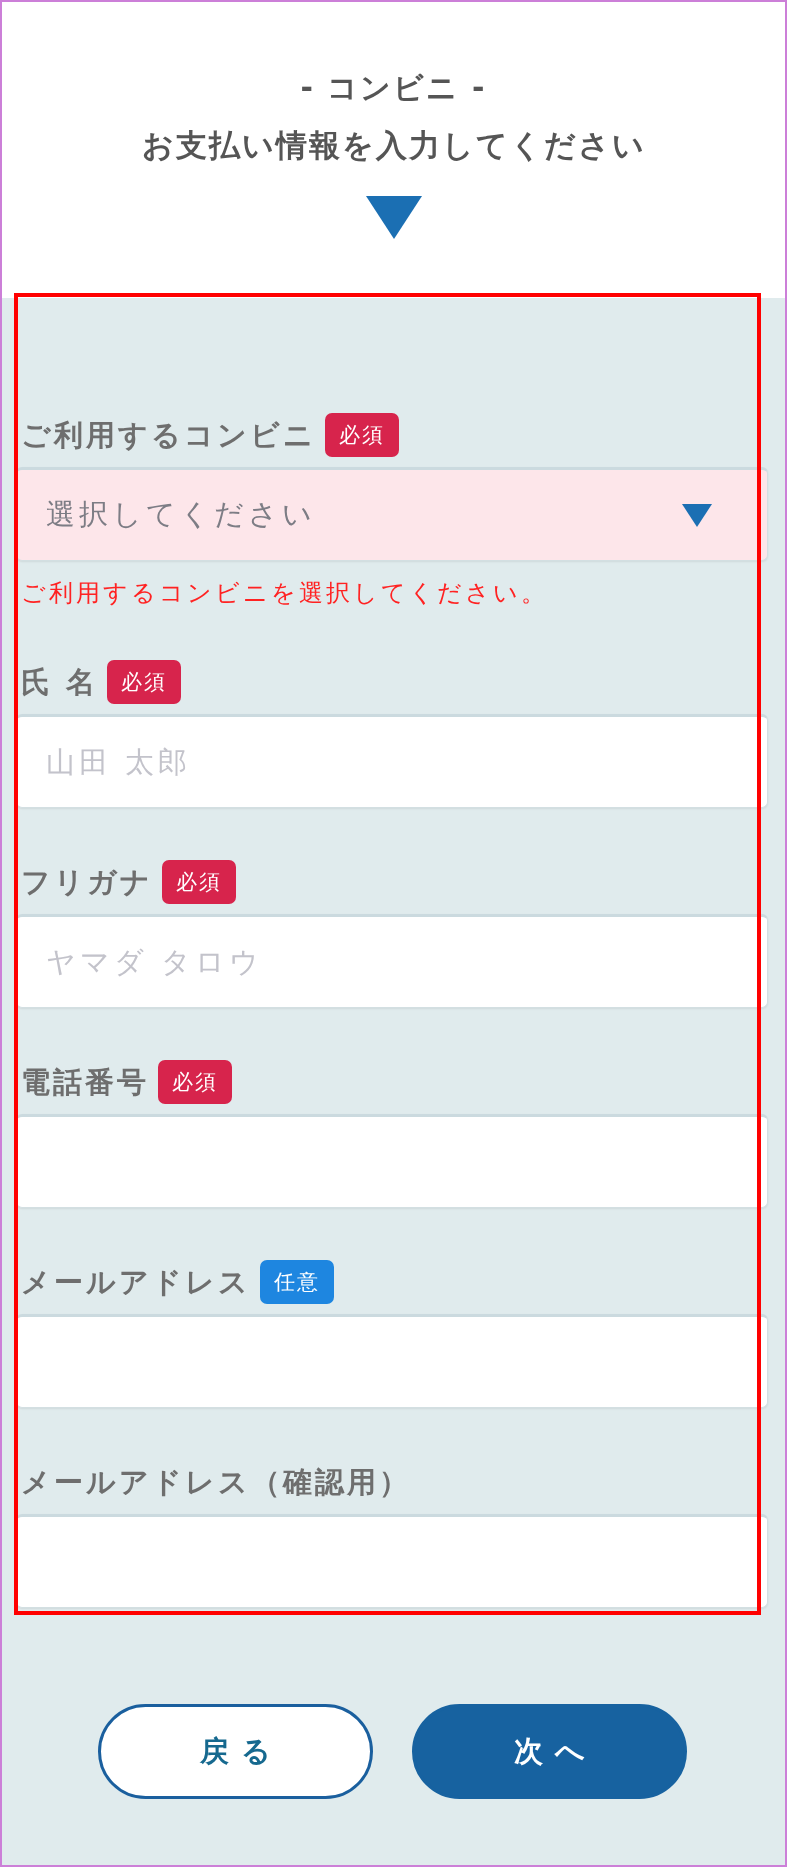  Describe the element at coordinates (392, 514) in the screenshot. I see `dropdown-select: 選択してください` at that location.